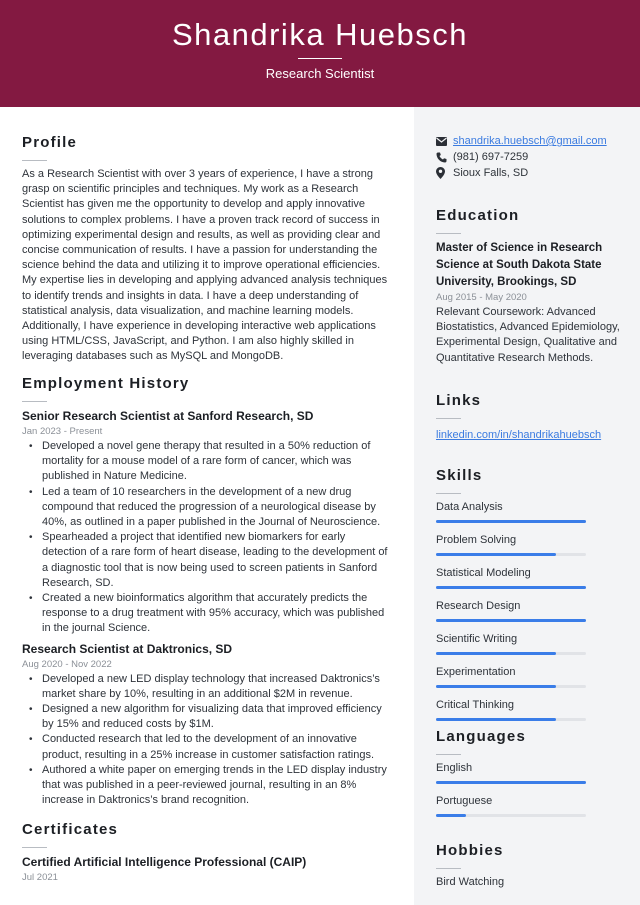 The width and height of the screenshot is (640, 905). Describe the element at coordinates (476, 672) in the screenshot. I see `skill-label: Experimentation` at that location.